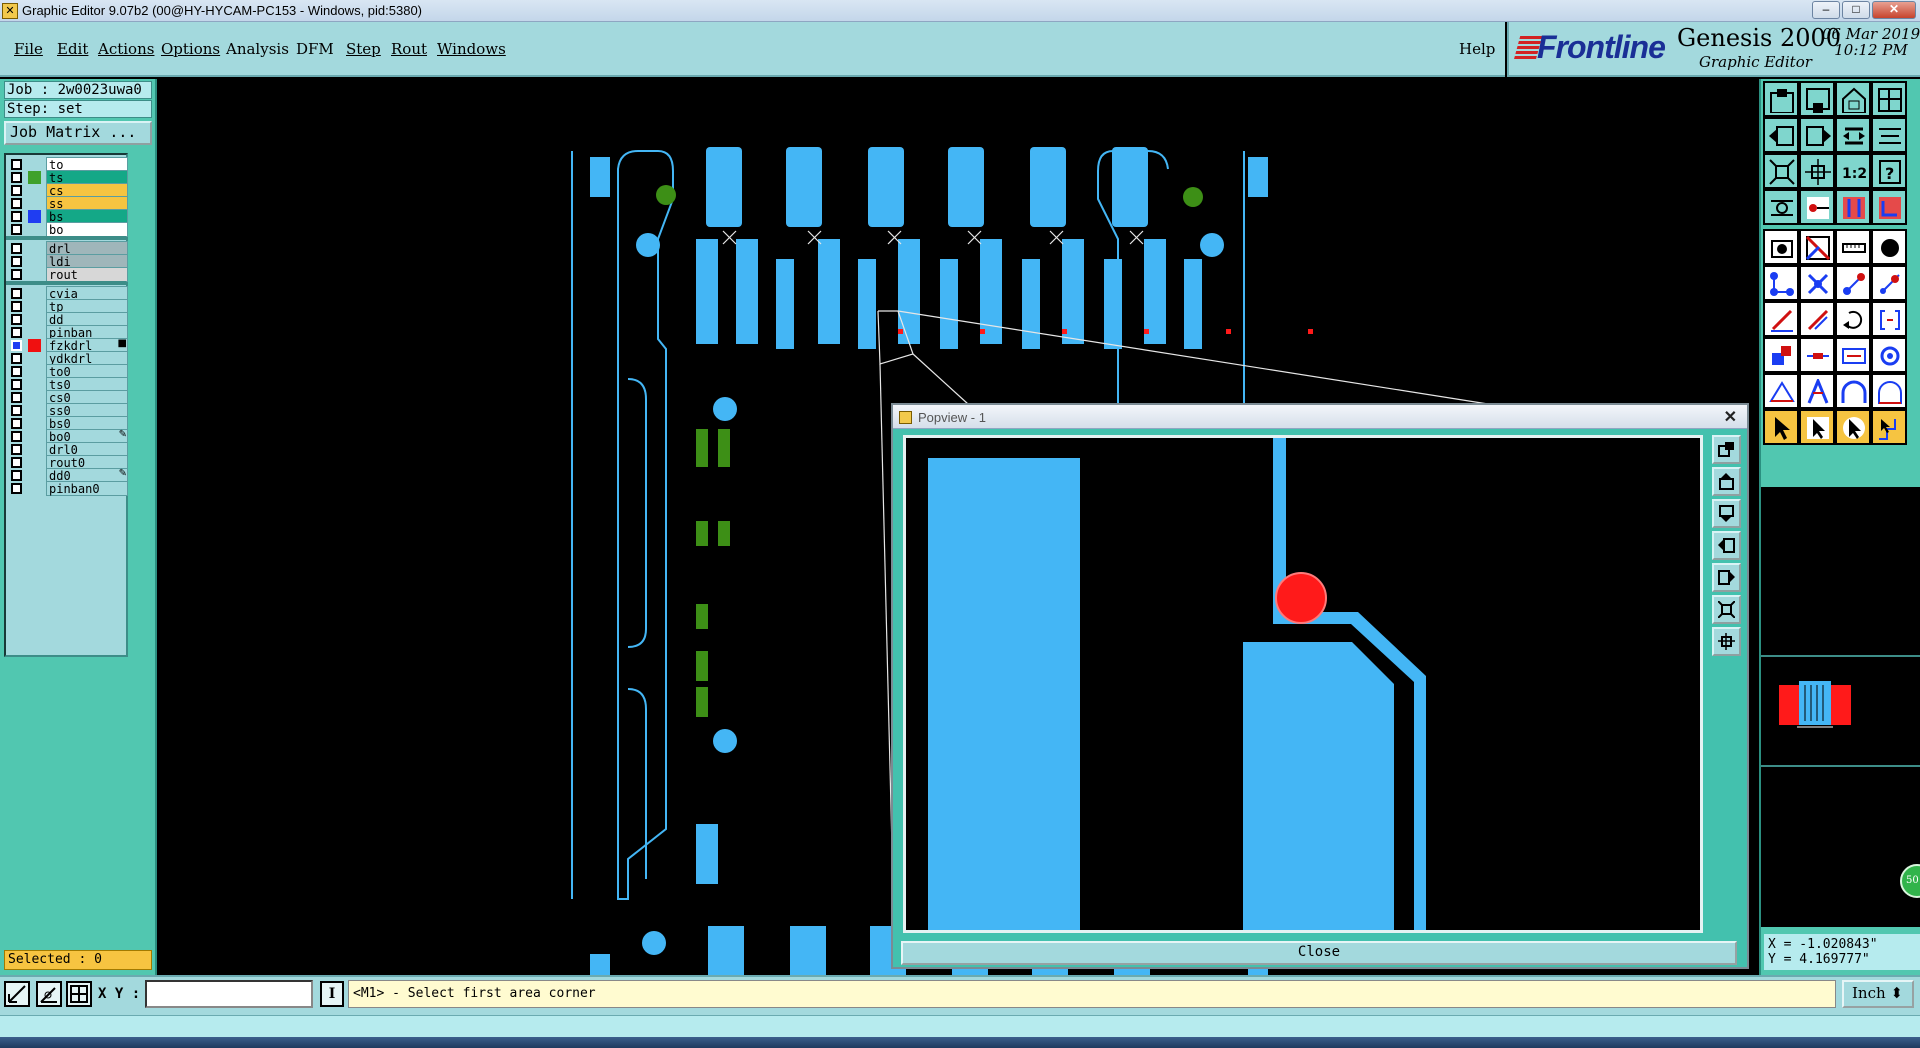 This screenshot has height=1048, width=1920. What do you see at coordinates (1477, 49) in the screenshot?
I see `menu-help: Help` at bounding box center [1477, 49].